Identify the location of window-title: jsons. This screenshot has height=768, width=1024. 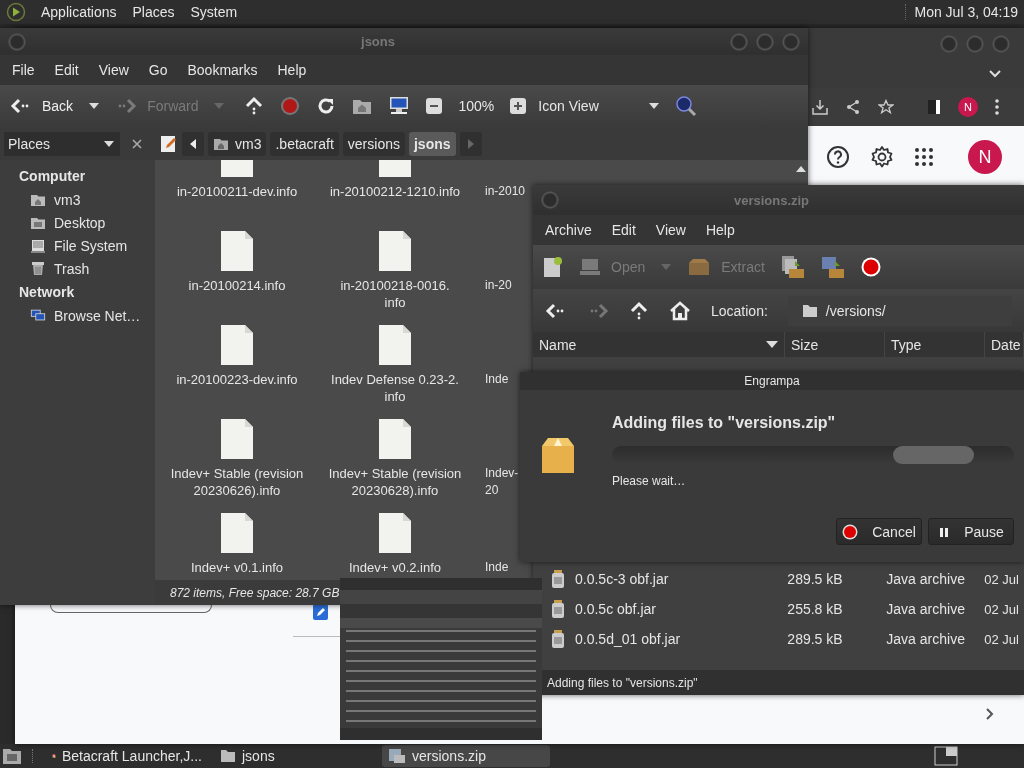
(377, 41).